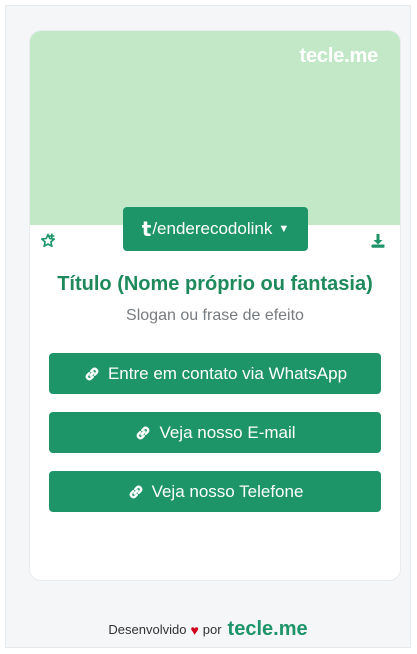 The width and height of the screenshot is (417, 654). I want to click on whatsapp-link-button: Entre em contato via WhatsApp, so click(215, 373).